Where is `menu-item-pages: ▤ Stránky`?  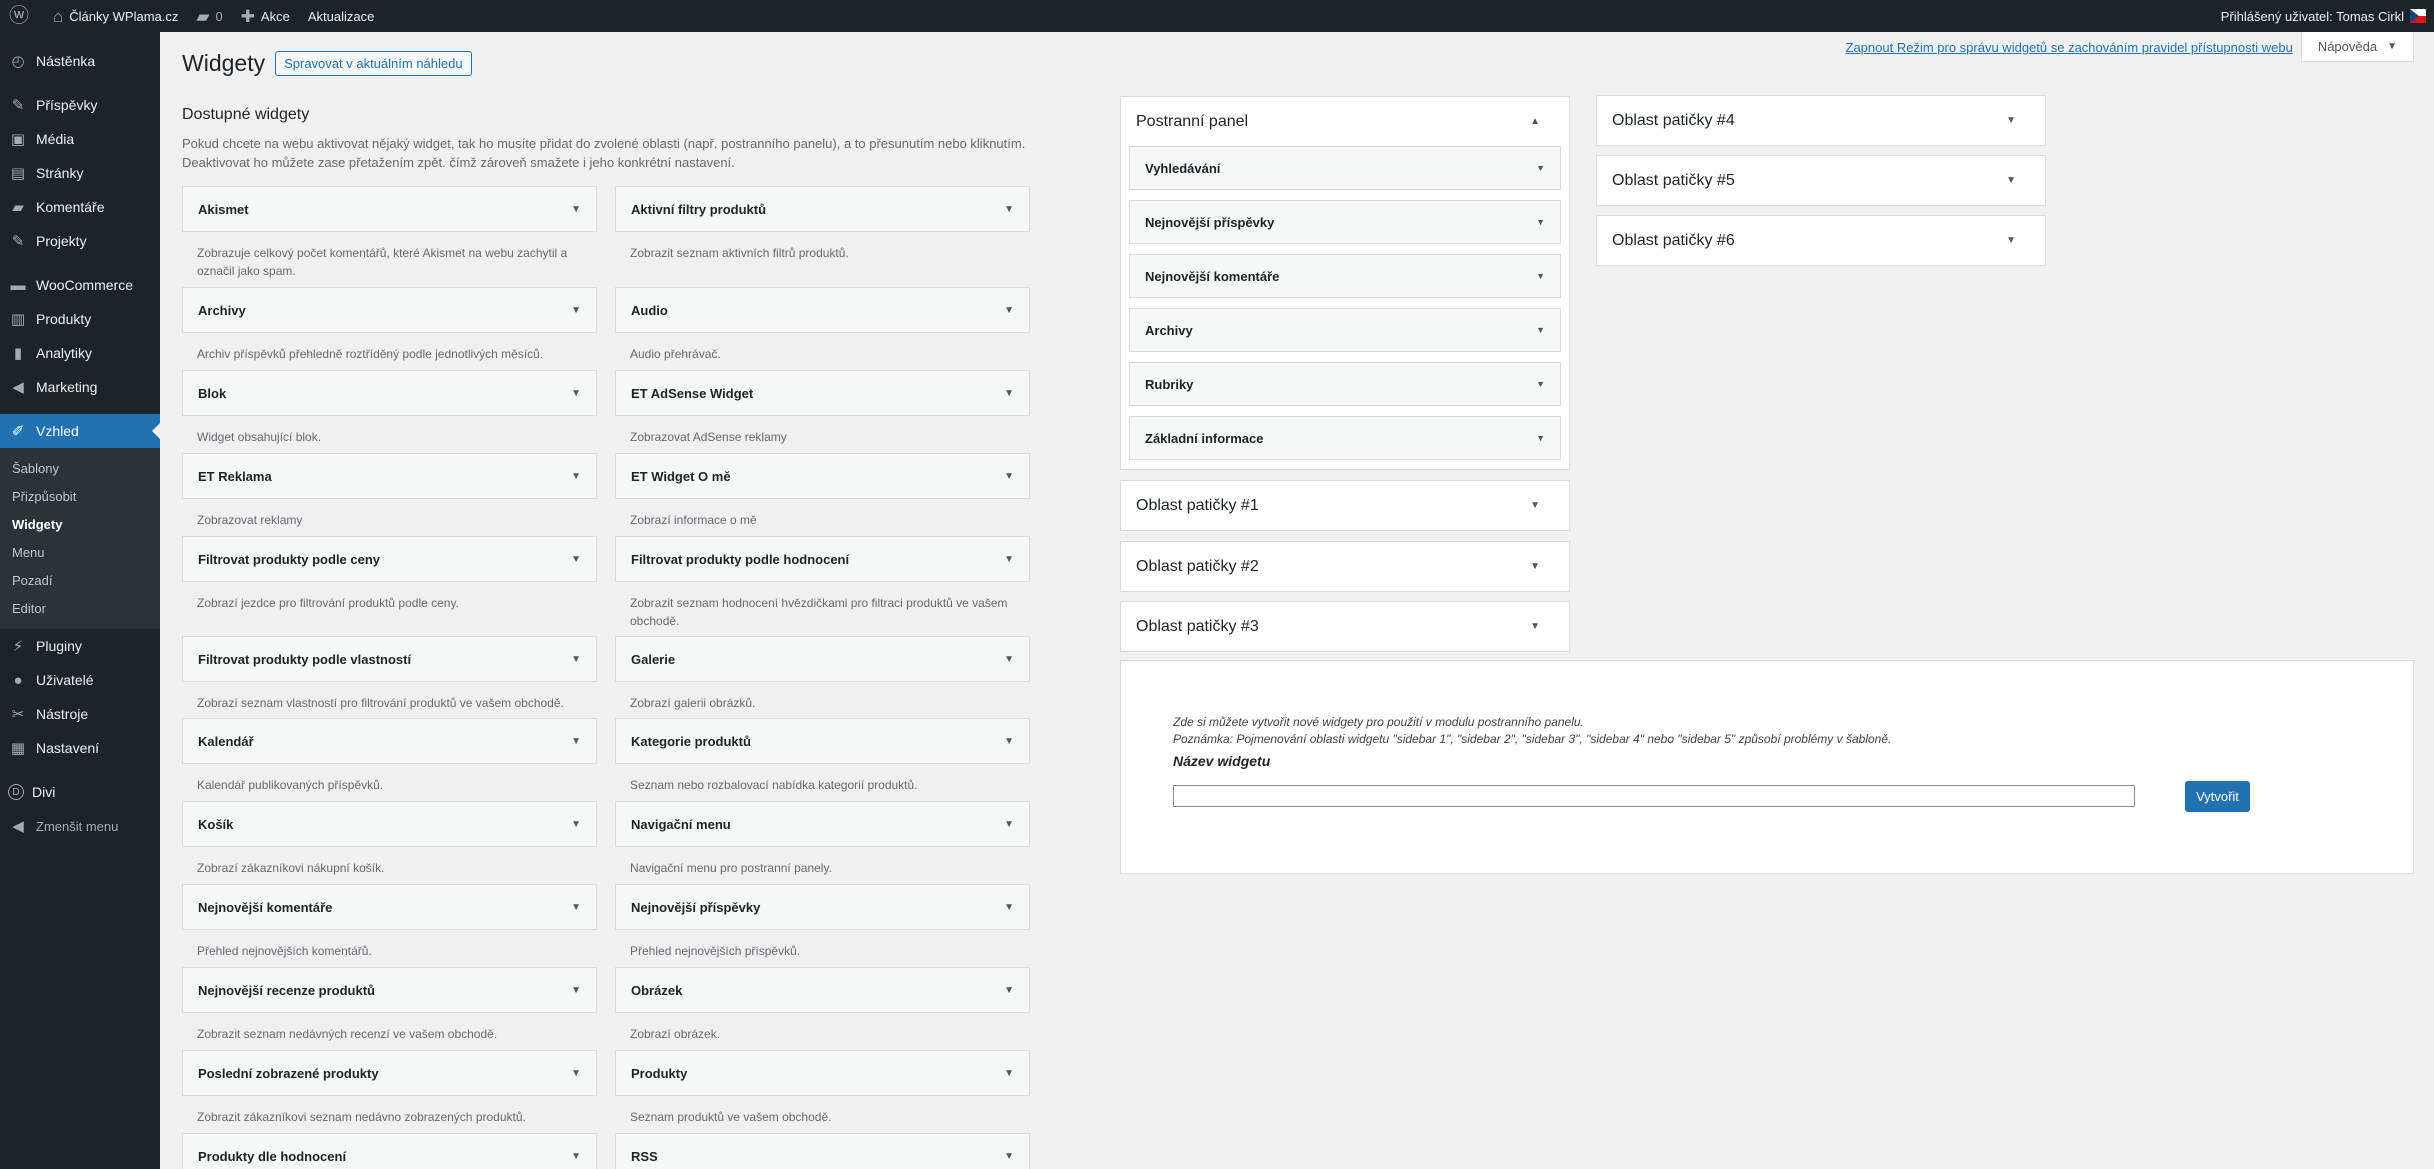
menu-item-pages: ▤ Stránky is located at coordinates (80, 173).